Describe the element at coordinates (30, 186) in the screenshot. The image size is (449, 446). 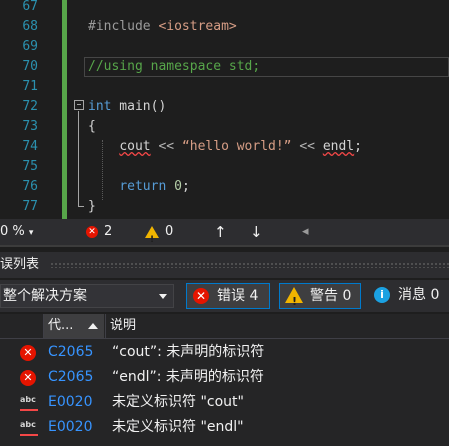
I see `line-number: 76` at that location.